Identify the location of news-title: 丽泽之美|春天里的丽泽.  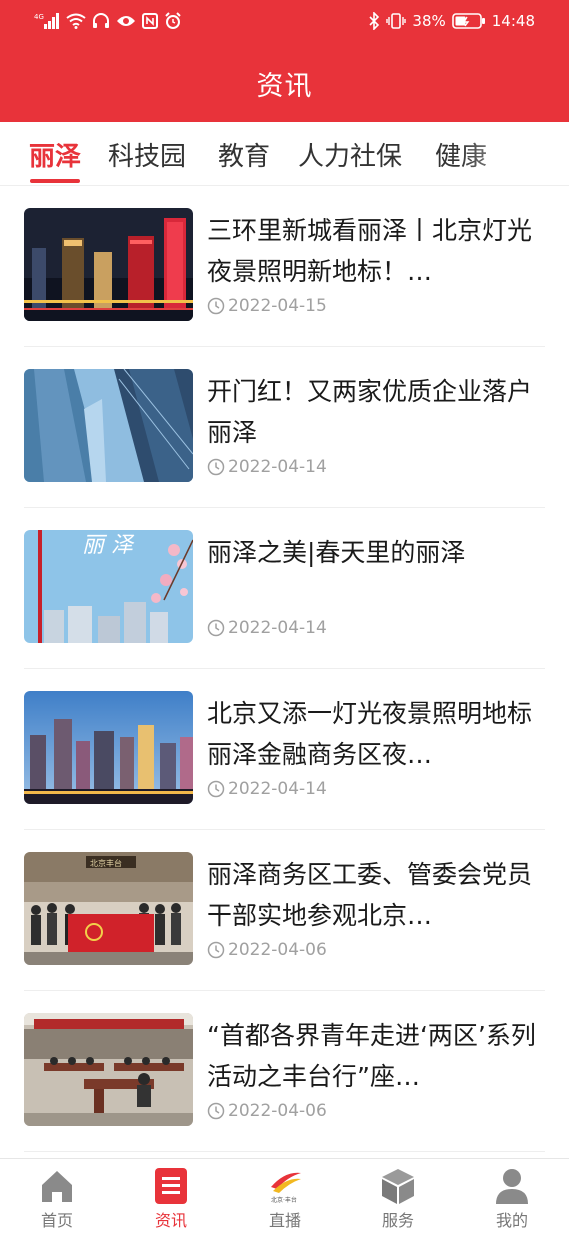
(336, 552).